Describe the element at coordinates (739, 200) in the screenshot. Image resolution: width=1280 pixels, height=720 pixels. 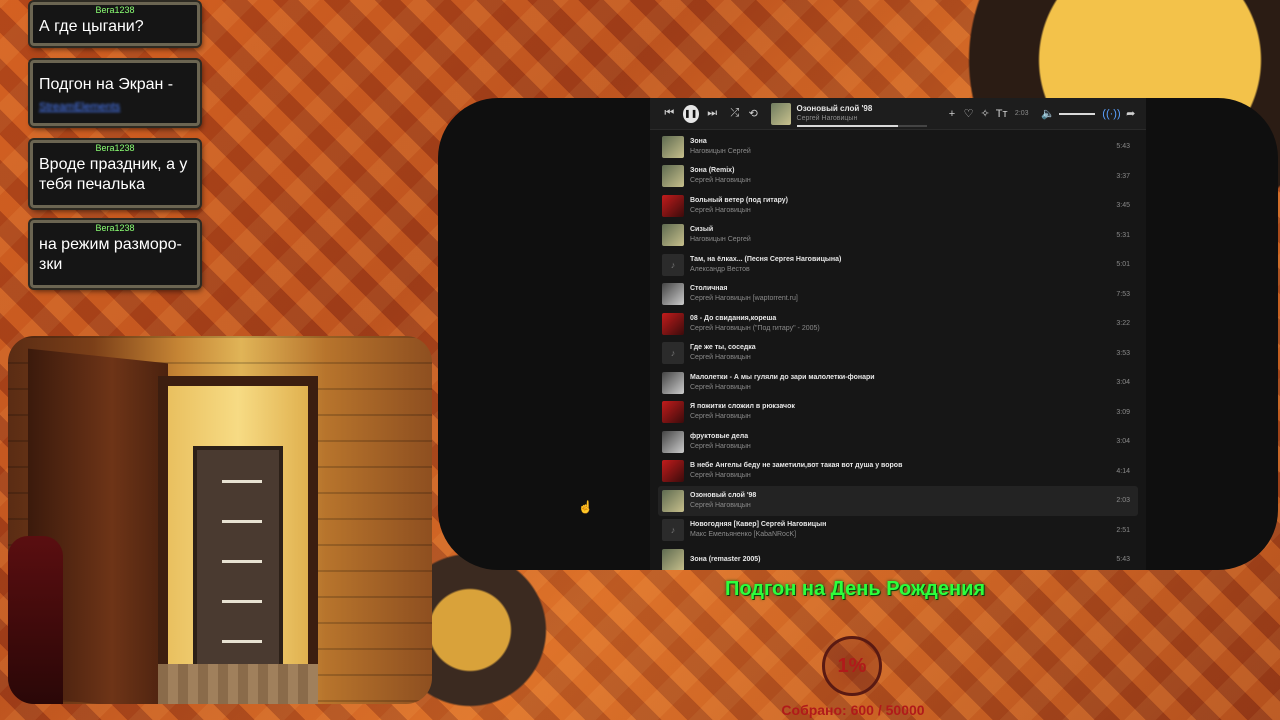
I see `track-title: Вольный ветер (под гитару)` at that location.